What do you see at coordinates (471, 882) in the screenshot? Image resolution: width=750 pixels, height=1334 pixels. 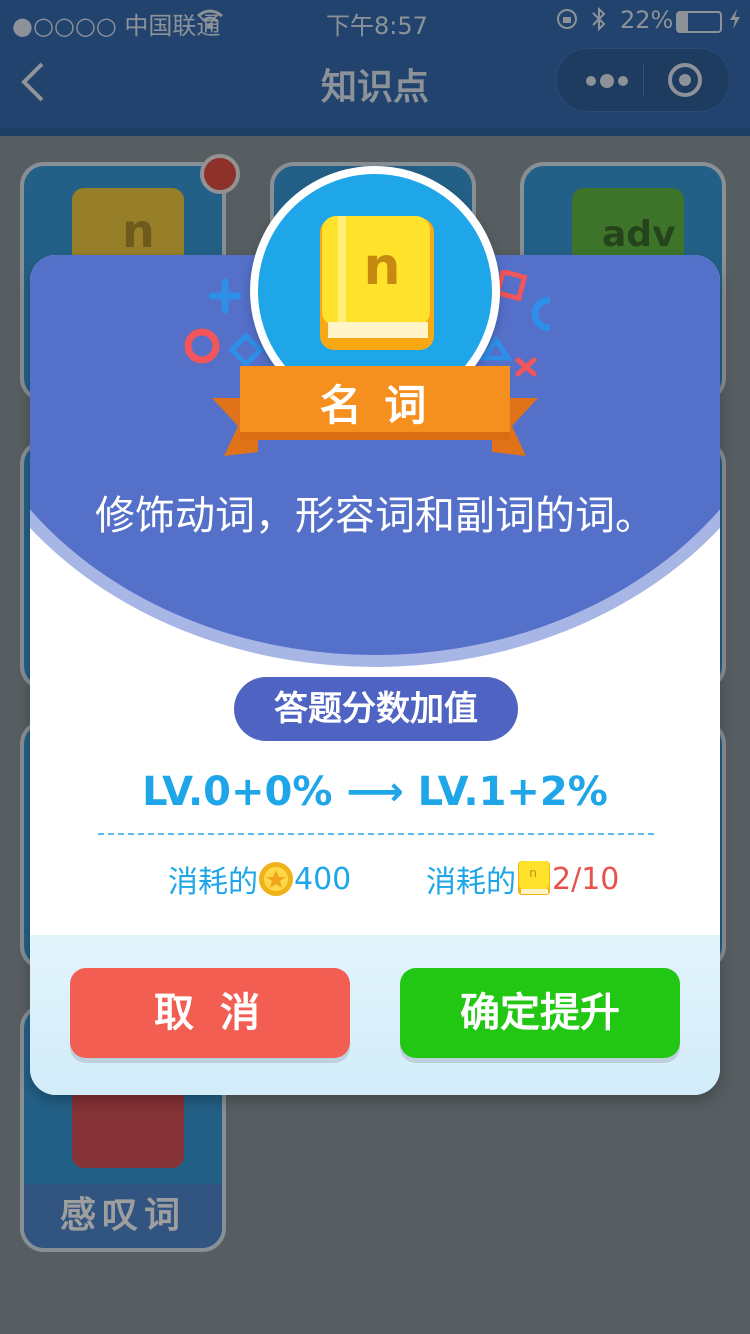 I see `book-cost-label: 消耗的` at bounding box center [471, 882].